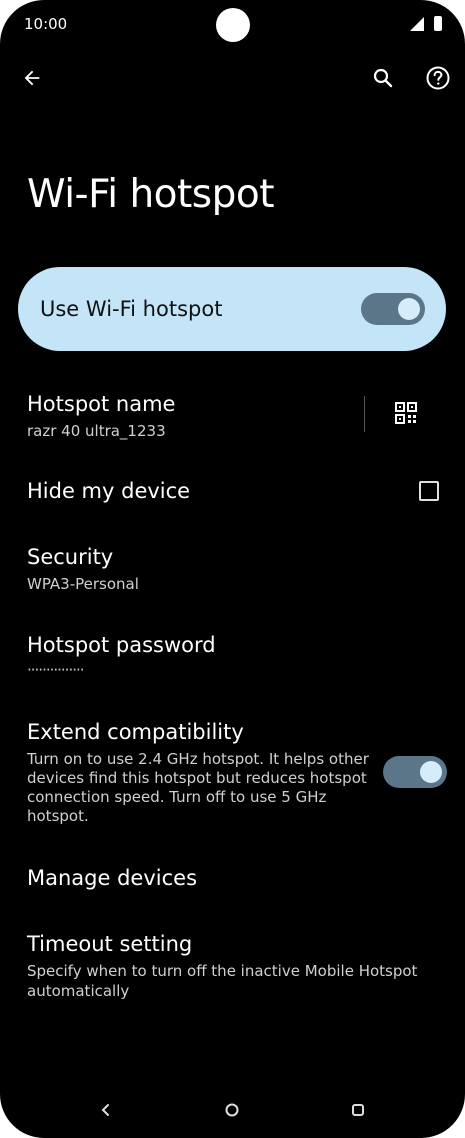 This screenshot has height=1138, width=465. What do you see at coordinates (78, 991) in the screenshot?
I see `timeout-desc-line2: automatically` at bounding box center [78, 991].